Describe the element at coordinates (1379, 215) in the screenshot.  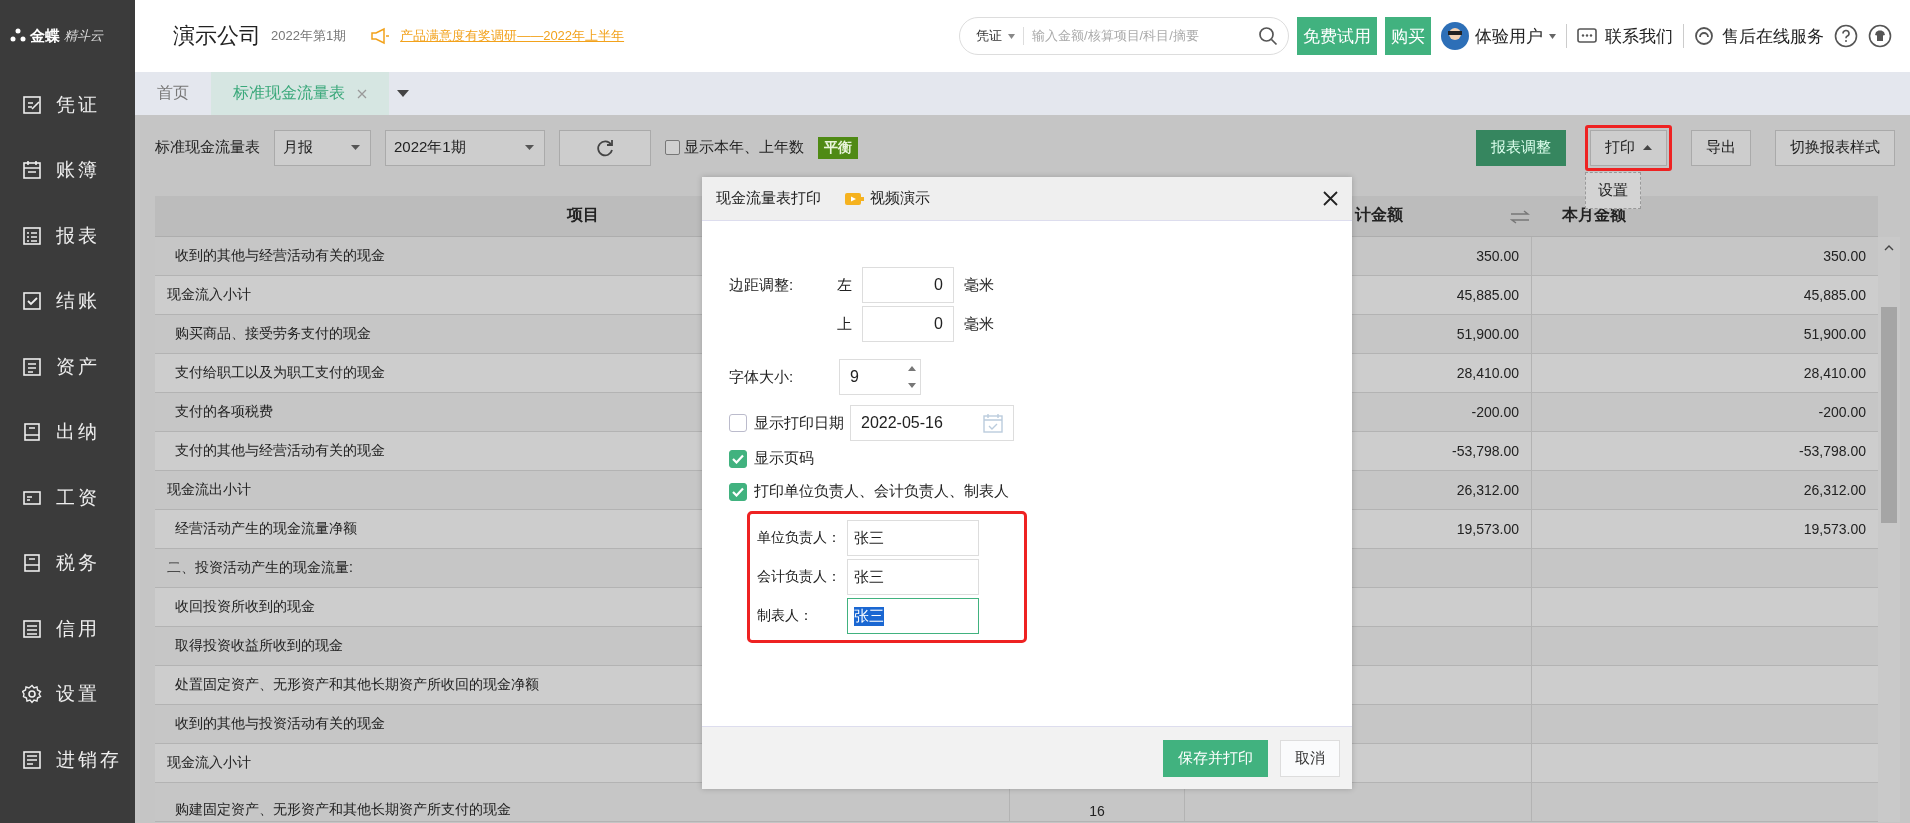
I see `column-header: 计金额` at that location.